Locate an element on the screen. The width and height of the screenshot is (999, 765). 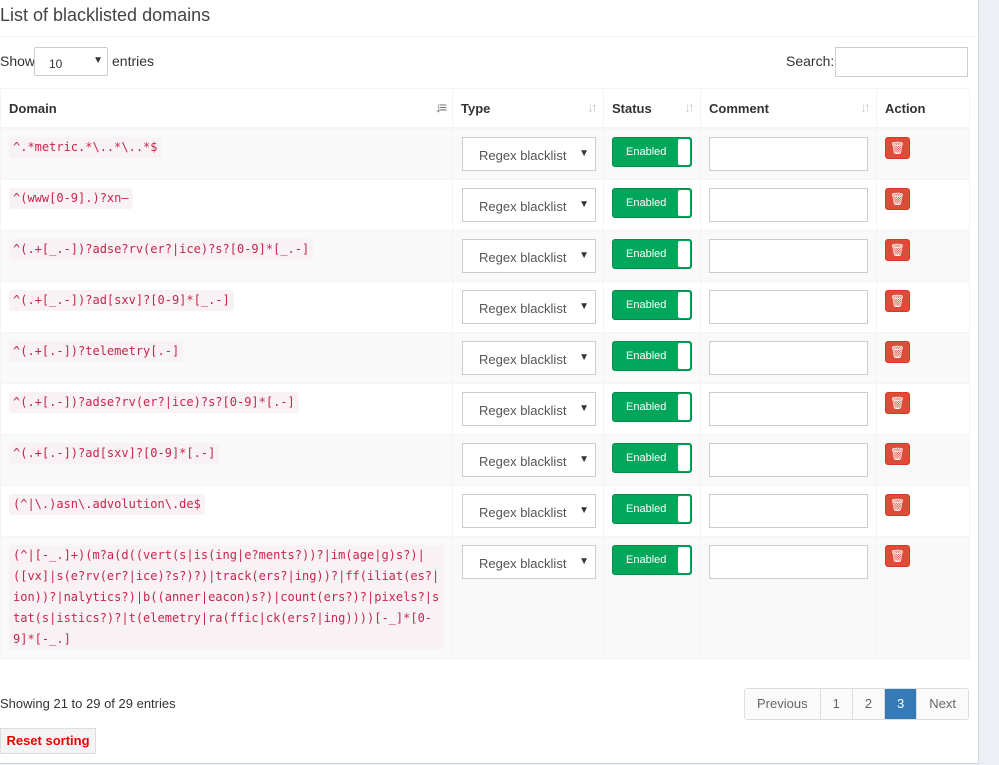
domain-cell: ^(.+[.-])?ad[sxv]?[0-9]*[.-] is located at coordinates (226, 460).